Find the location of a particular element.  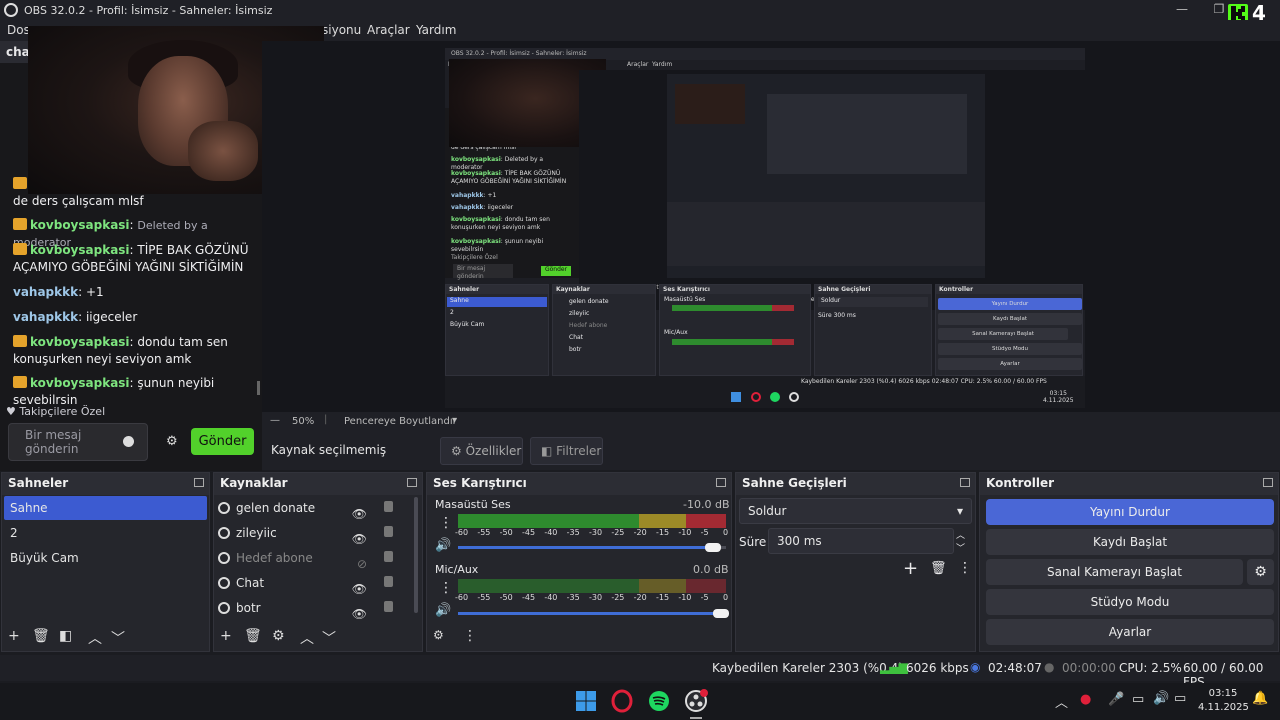

spotify-icon is located at coordinates (659, 701).